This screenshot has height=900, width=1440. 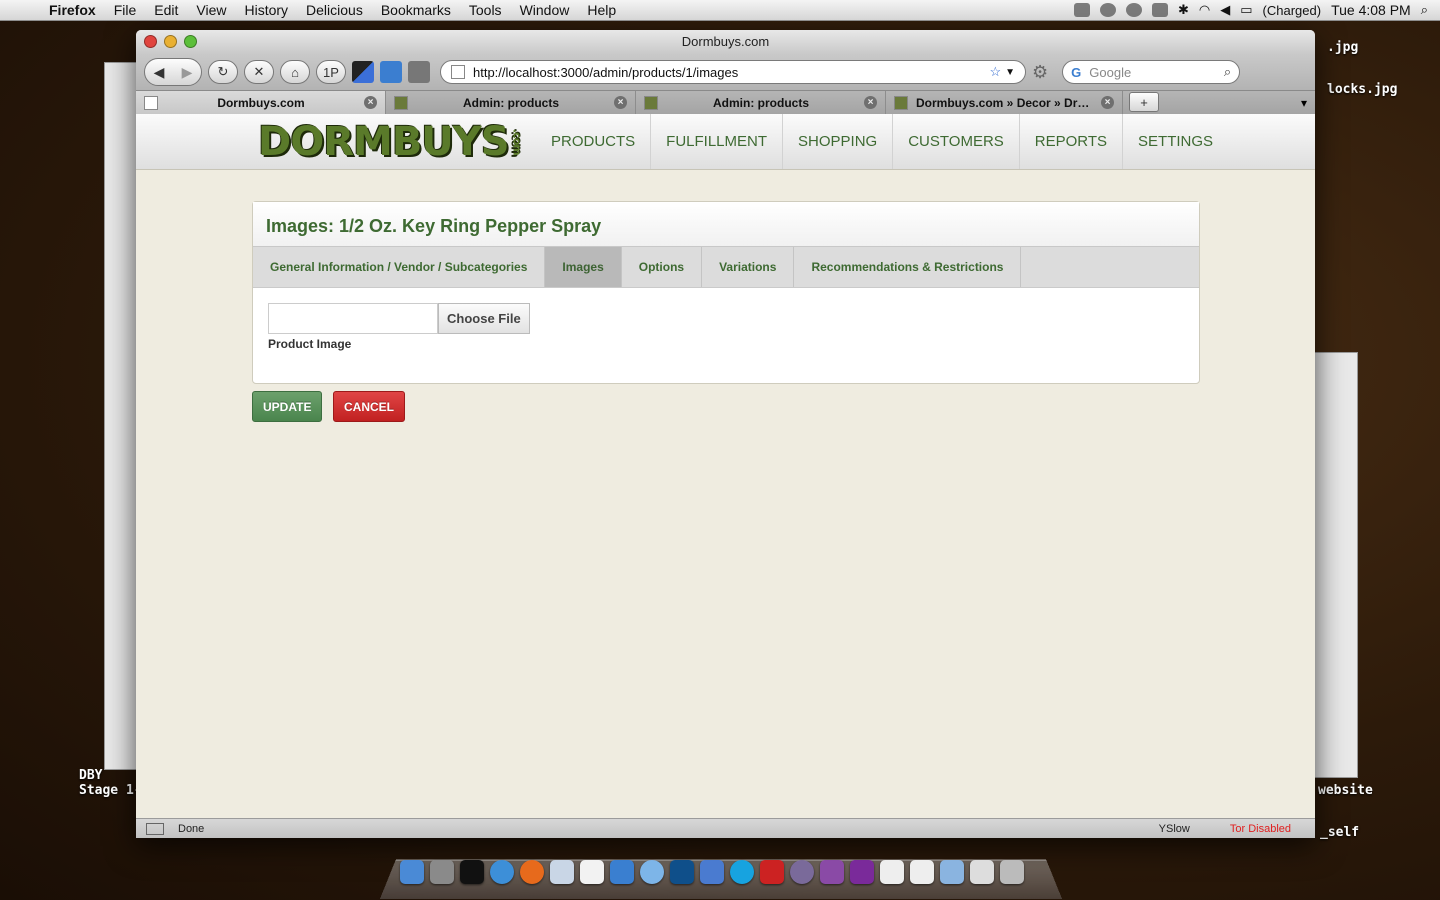 What do you see at coordinates (170, 41) in the screenshot?
I see `minimize-window-icon` at bounding box center [170, 41].